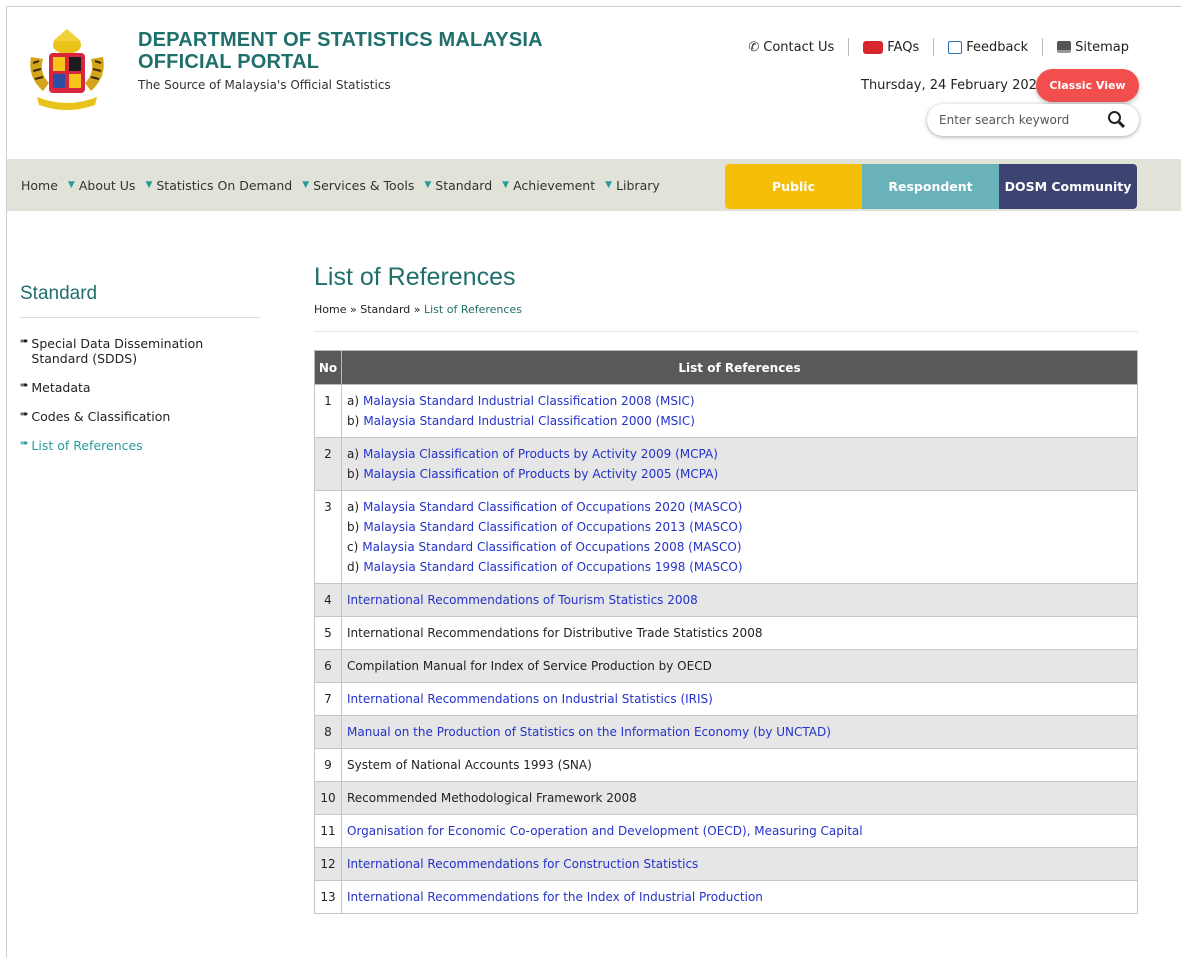 The height and width of the screenshot is (958, 1183). I want to click on breadcrumb-standard: Standard, so click(385, 309).